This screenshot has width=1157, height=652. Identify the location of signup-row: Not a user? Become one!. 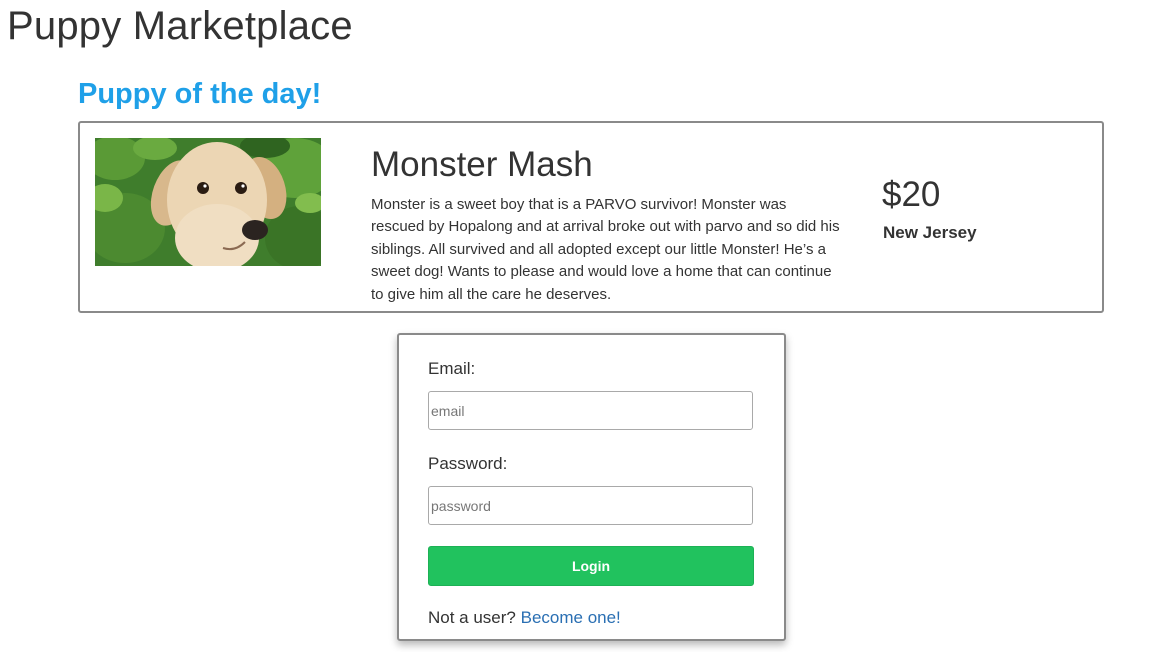
(524, 618).